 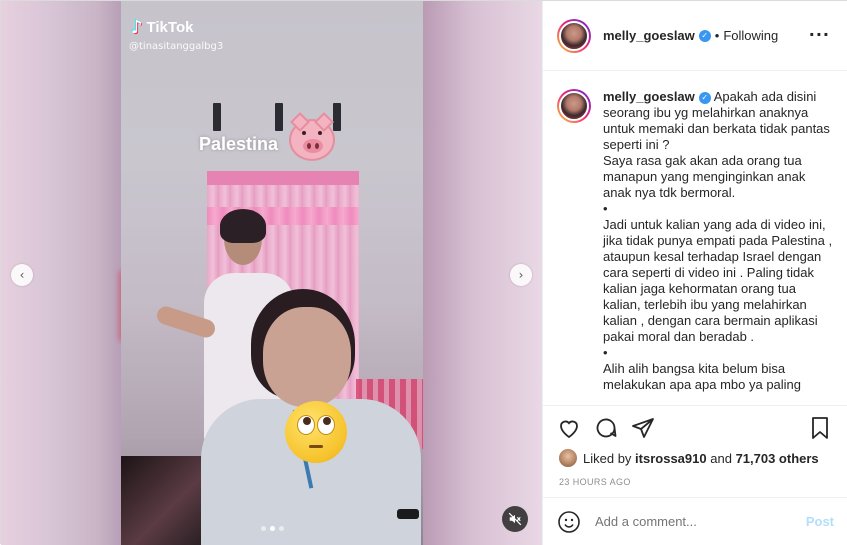 I want to click on muted-speaker-icon, so click(x=515, y=519).